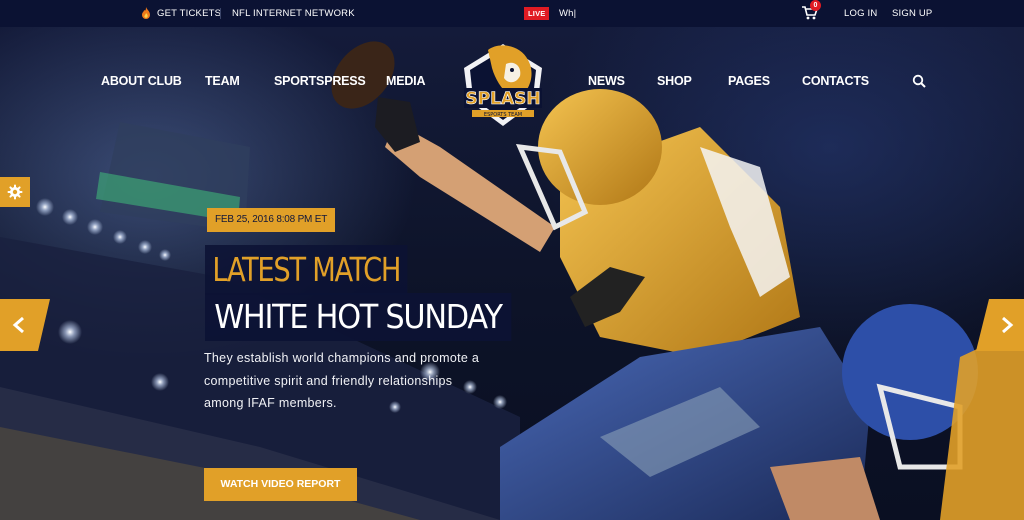 The image size is (1024, 520). I want to click on logo-tagline: ESPORTS TEAM, so click(503, 115).